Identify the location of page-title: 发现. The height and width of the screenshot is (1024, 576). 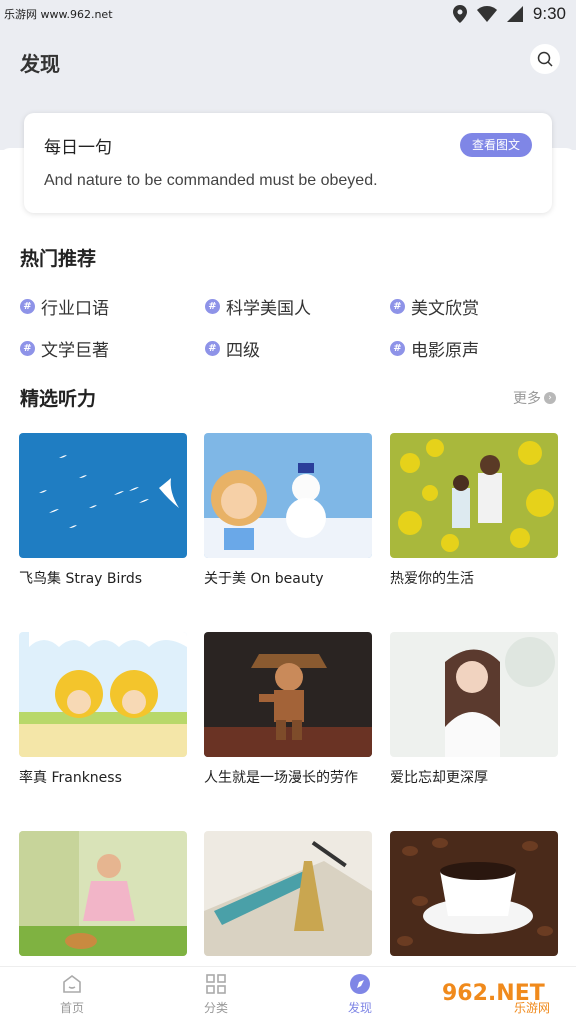
(40, 64).